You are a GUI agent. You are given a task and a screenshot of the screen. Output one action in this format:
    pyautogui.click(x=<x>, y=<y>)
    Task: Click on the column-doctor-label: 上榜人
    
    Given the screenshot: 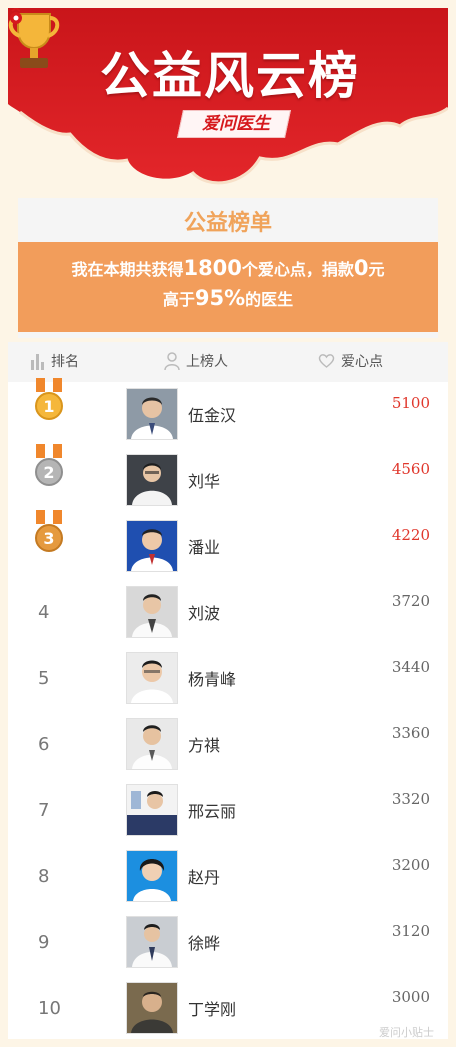 What is the action you would take?
    pyautogui.click(x=207, y=362)
    